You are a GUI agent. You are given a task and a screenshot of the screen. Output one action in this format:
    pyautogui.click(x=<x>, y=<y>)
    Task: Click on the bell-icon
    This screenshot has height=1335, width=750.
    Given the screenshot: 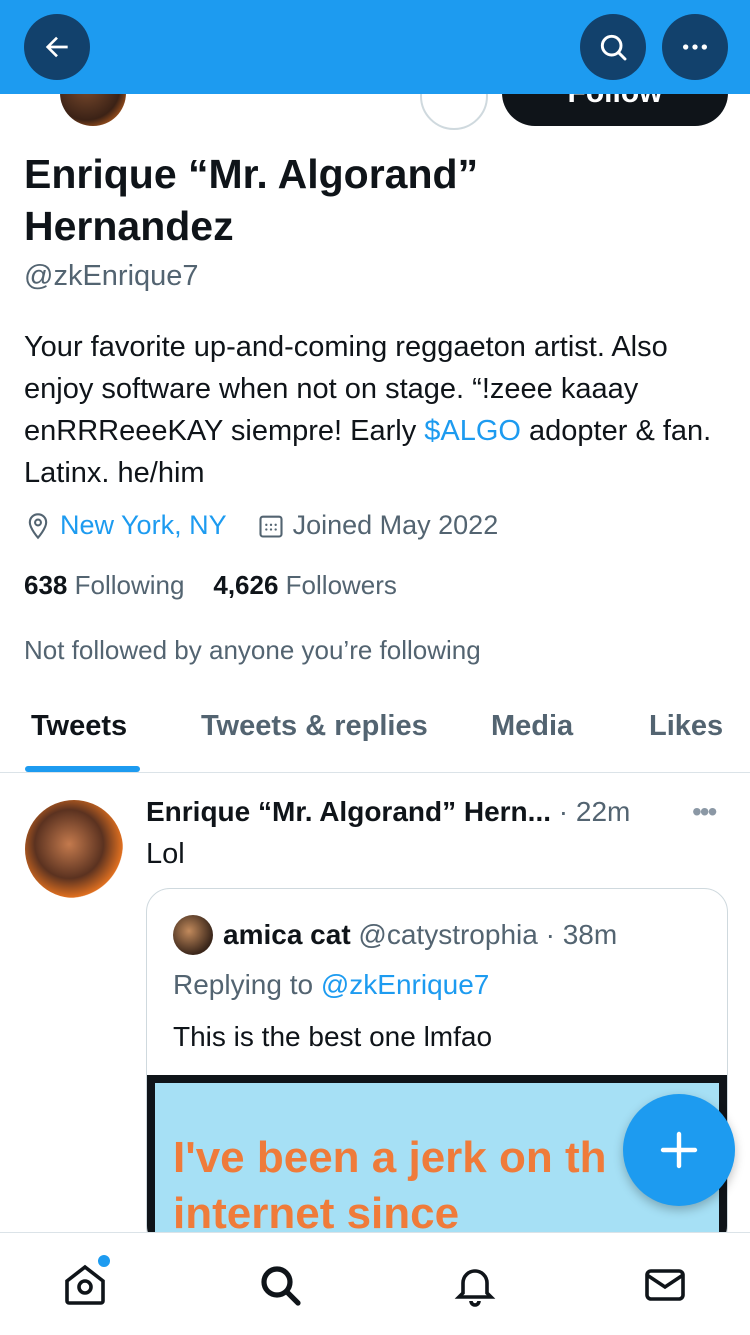 What is the action you would take?
    pyautogui.click(x=475, y=1288)
    